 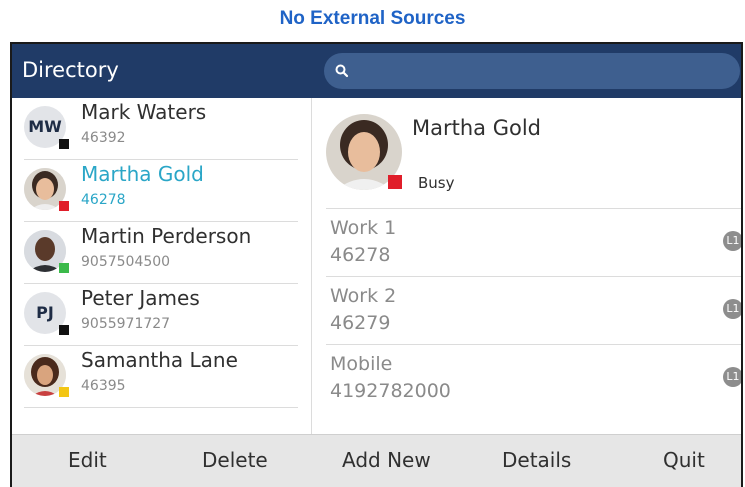 I want to click on contact-number: 46278, so click(x=103, y=200).